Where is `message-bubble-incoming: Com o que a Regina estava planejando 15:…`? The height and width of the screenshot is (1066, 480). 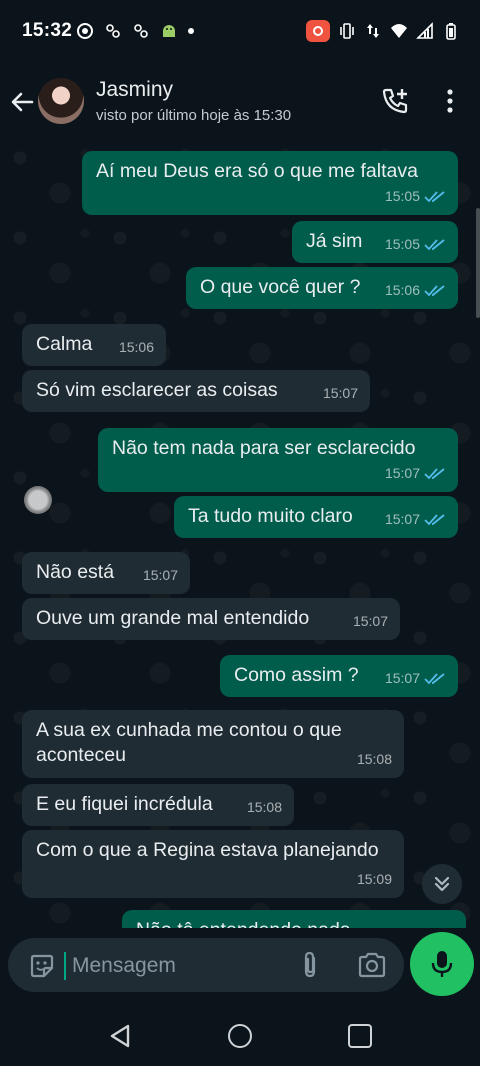
message-bubble-incoming: Com o que a Regina estava planejando 15:… is located at coordinates (213, 864).